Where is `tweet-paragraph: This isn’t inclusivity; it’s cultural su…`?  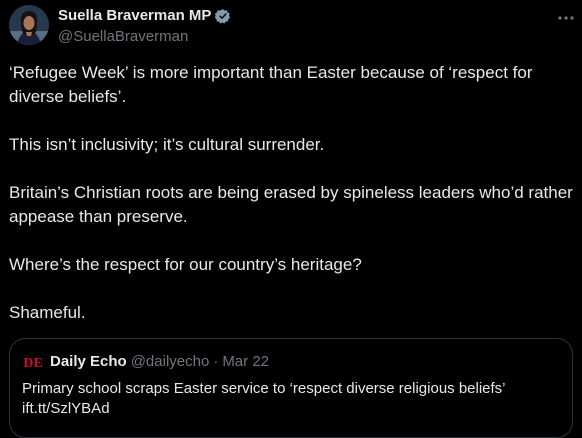
tweet-paragraph: This isn’t inclusivity; it’s cultural su… is located at coordinates (167, 144).